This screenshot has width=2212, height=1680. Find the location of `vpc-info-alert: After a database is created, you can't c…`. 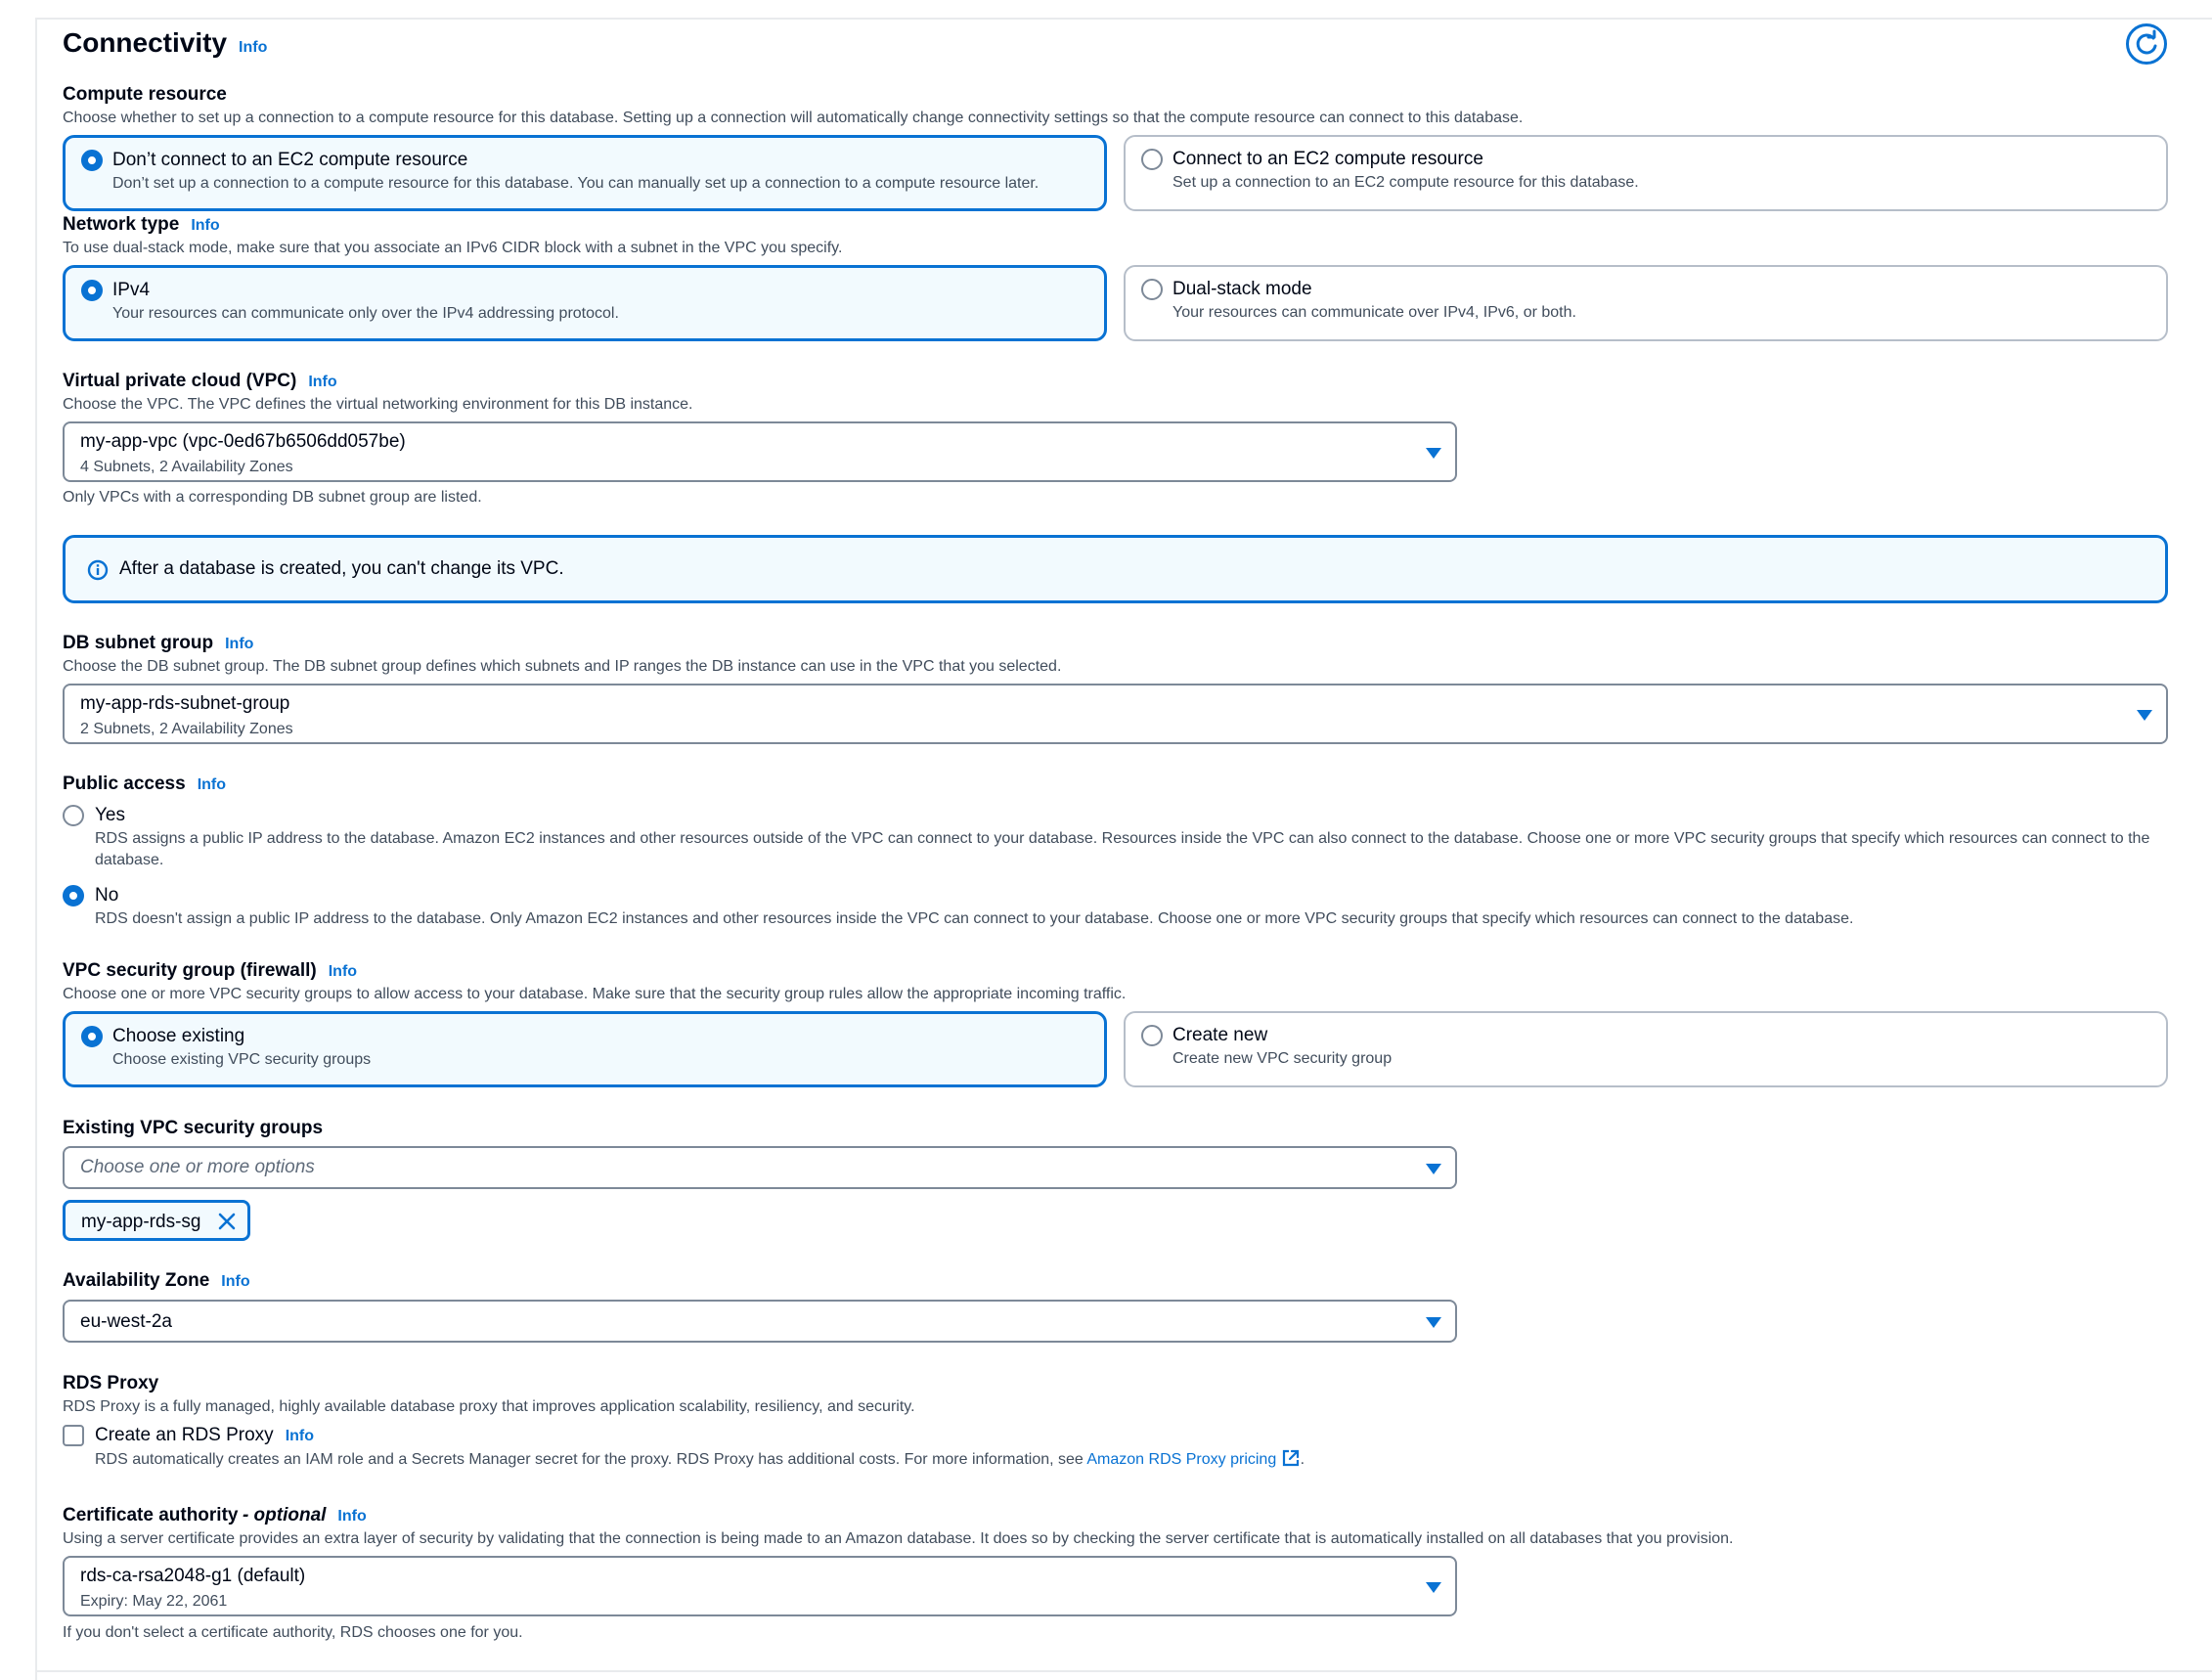

vpc-info-alert: After a database is created, you can't c… is located at coordinates (1115, 569).